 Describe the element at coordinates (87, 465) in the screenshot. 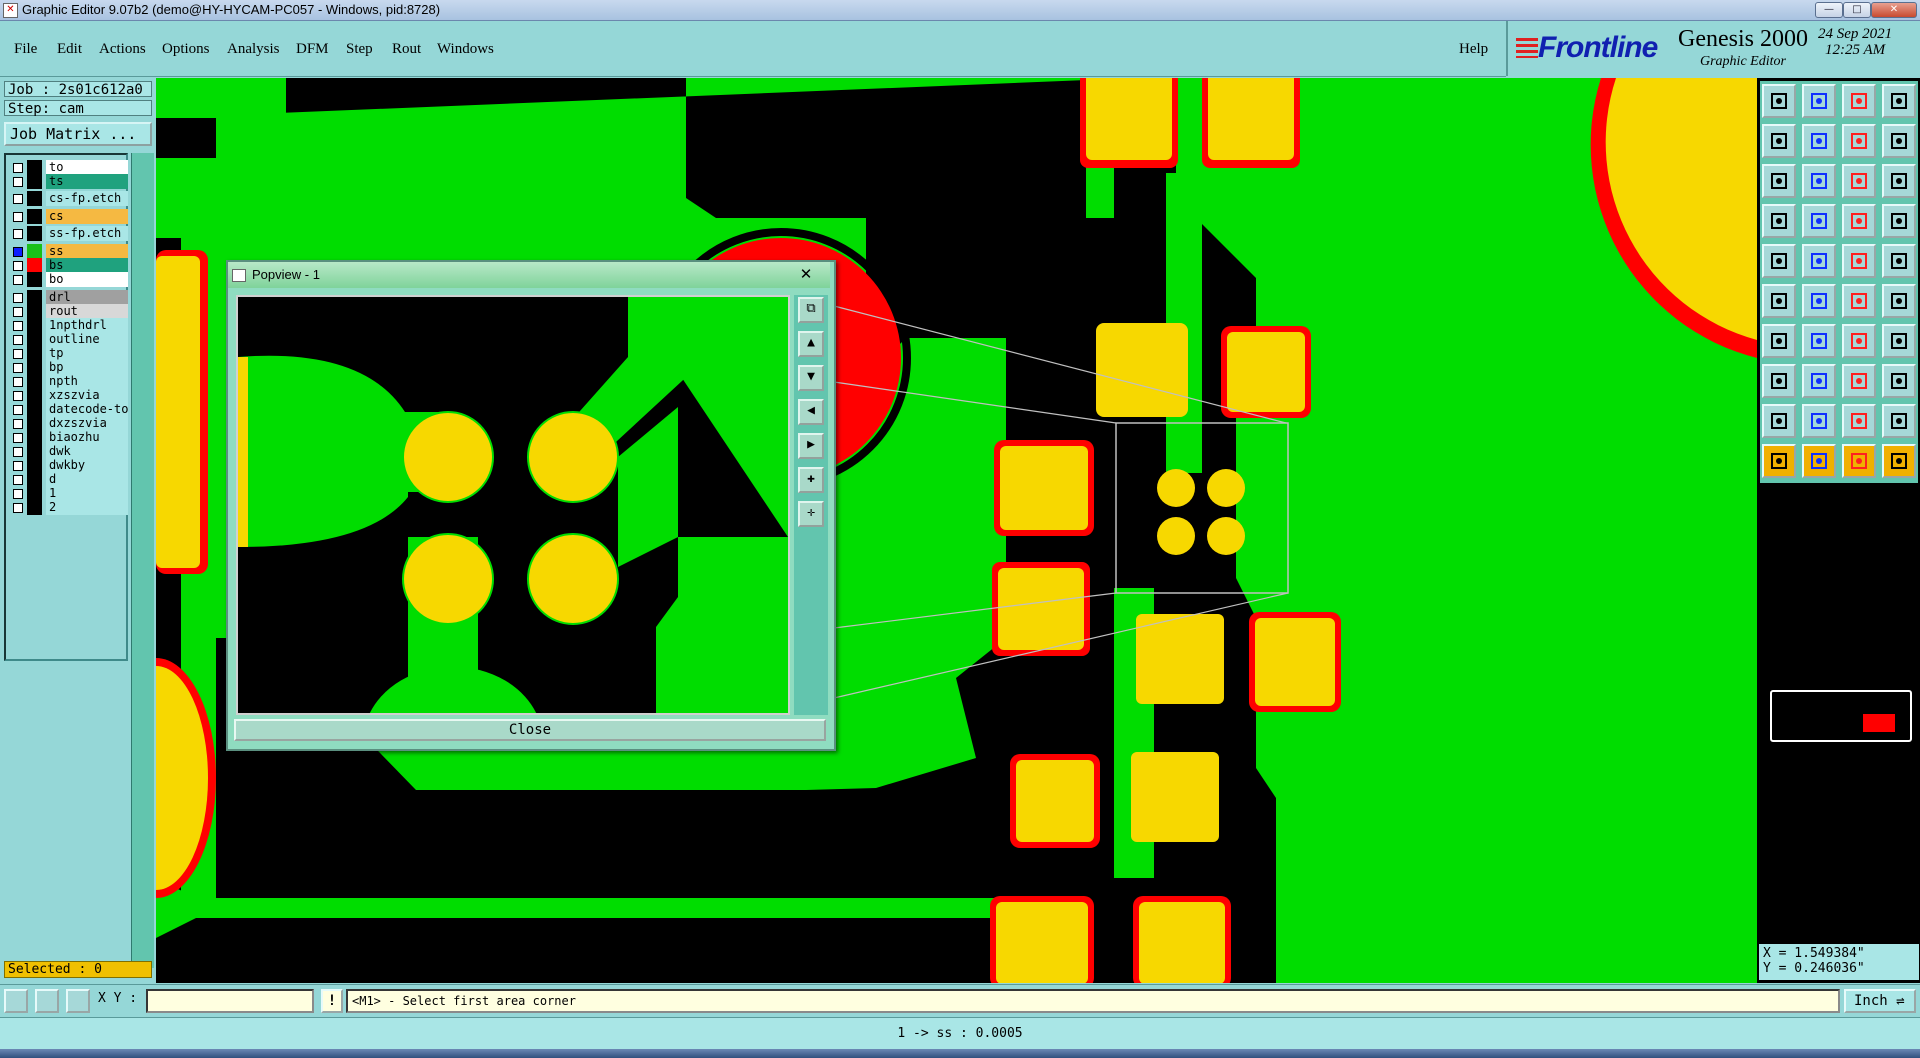

I see `layer-name: dwkby` at that location.